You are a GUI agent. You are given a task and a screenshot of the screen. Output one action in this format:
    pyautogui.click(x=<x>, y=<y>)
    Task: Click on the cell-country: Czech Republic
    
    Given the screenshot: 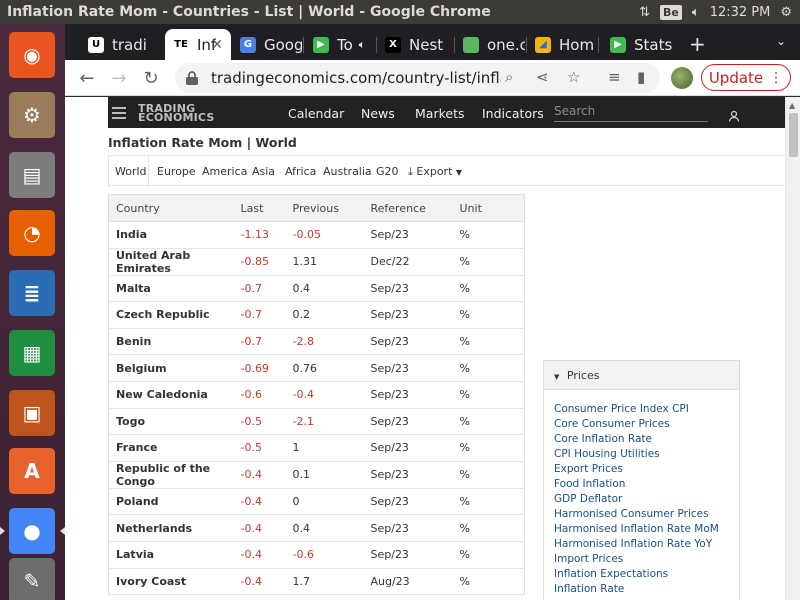 What is the action you would take?
    pyautogui.click(x=171, y=315)
    